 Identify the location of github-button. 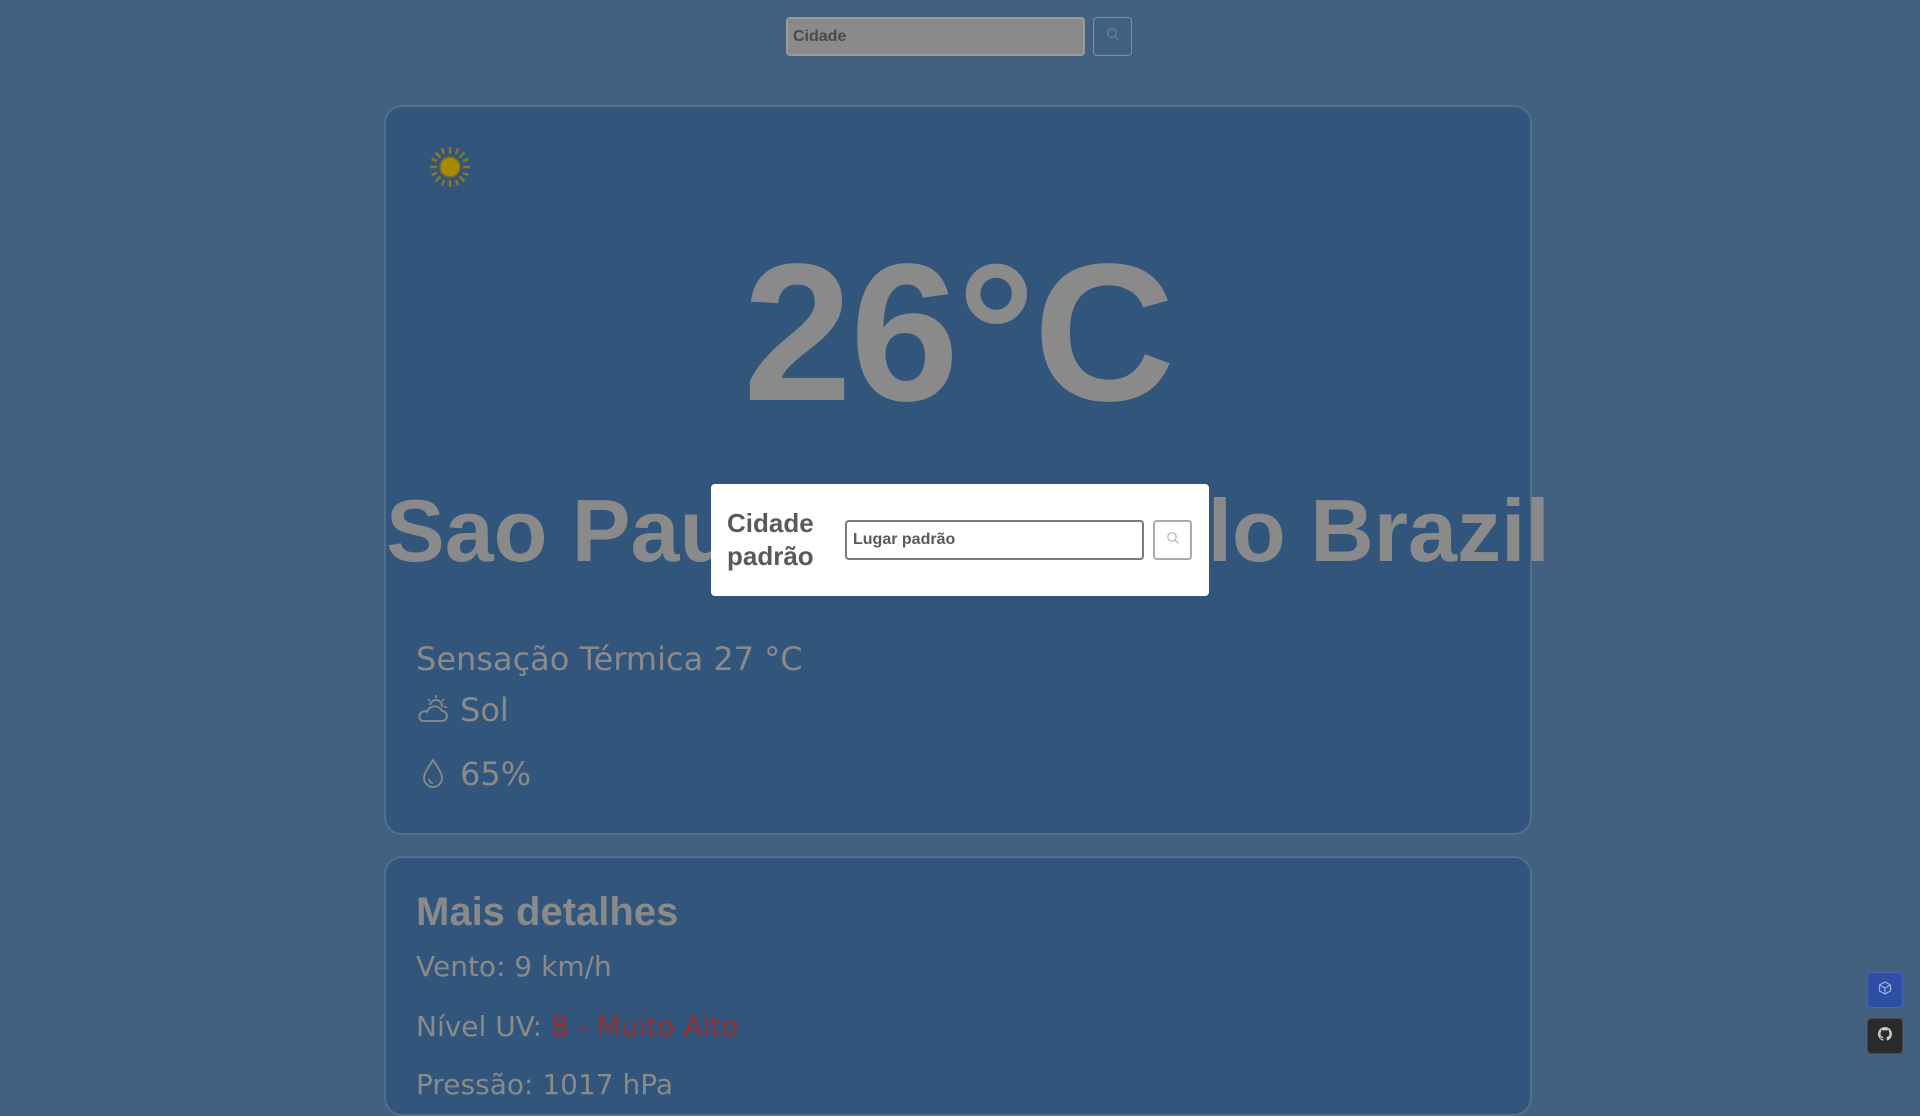
(1885, 1036).